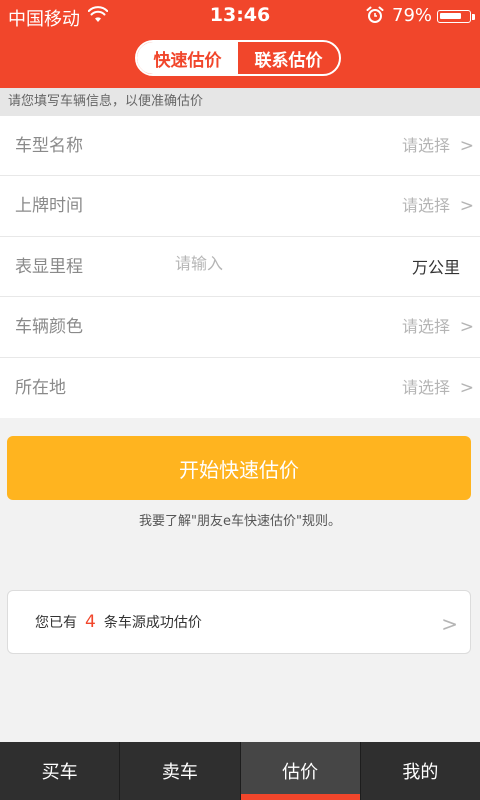 The height and width of the screenshot is (800, 480). What do you see at coordinates (412, 15) in the screenshot?
I see `battery-percent: 79%` at bounding box center [412, 15].